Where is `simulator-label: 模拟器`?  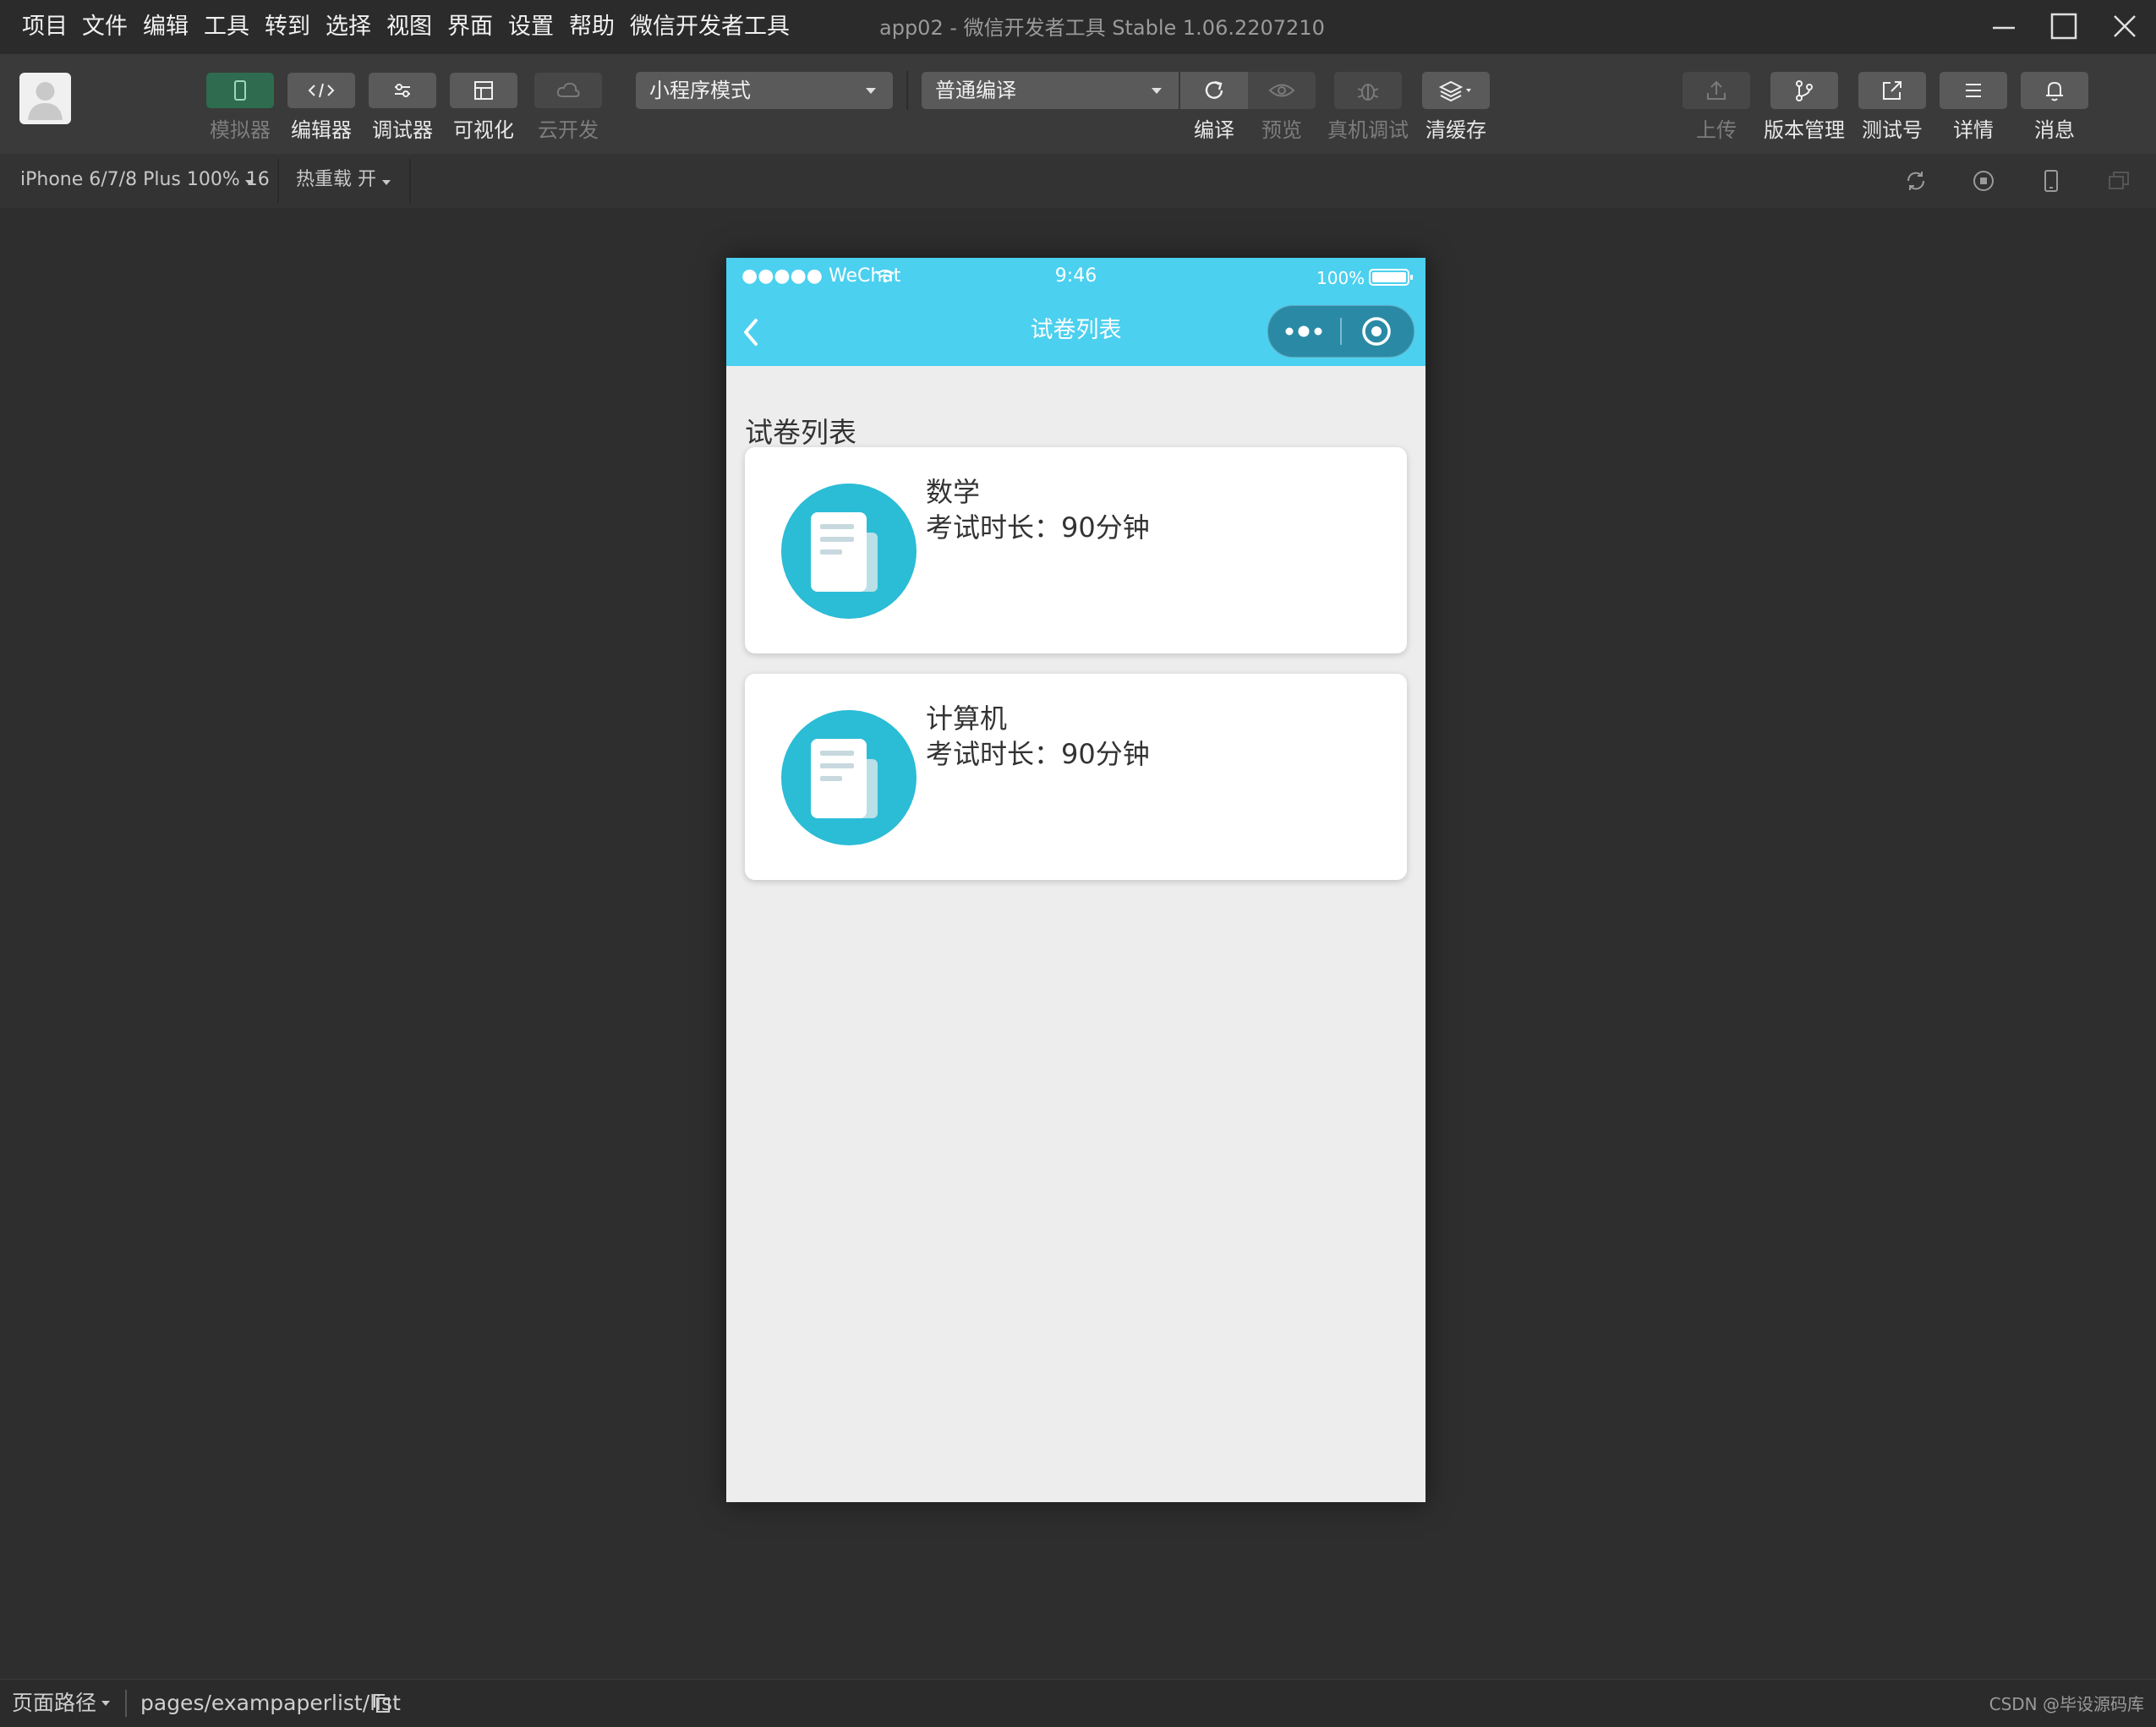
simulator-label: 模拟器 is located at coordinates (240, 130).